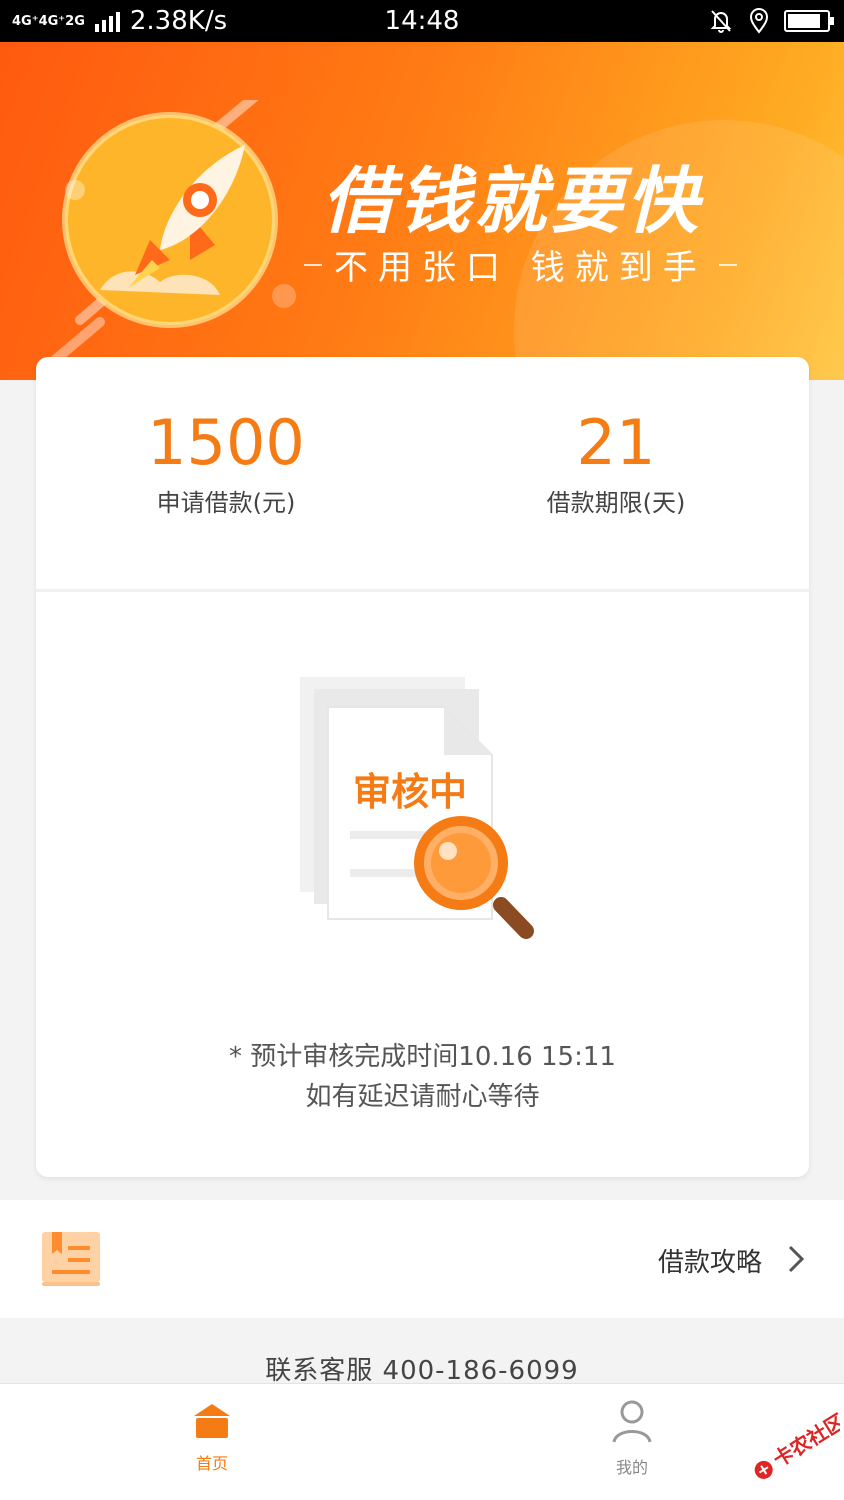  Describe the element at coordinates (709, 1263) in the screenshot. I see `loan-guide-label: 借款攻略` at that location.